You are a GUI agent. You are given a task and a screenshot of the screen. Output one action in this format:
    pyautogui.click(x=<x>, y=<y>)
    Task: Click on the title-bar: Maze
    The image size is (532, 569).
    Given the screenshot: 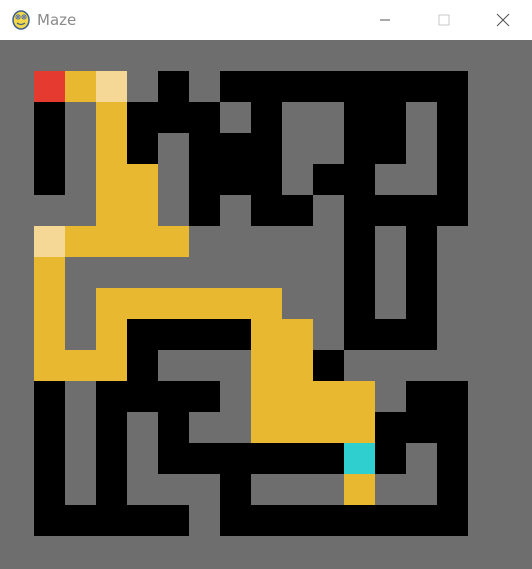 What is the action you would take?
    pyautogui.click(x=266, y=20)
    